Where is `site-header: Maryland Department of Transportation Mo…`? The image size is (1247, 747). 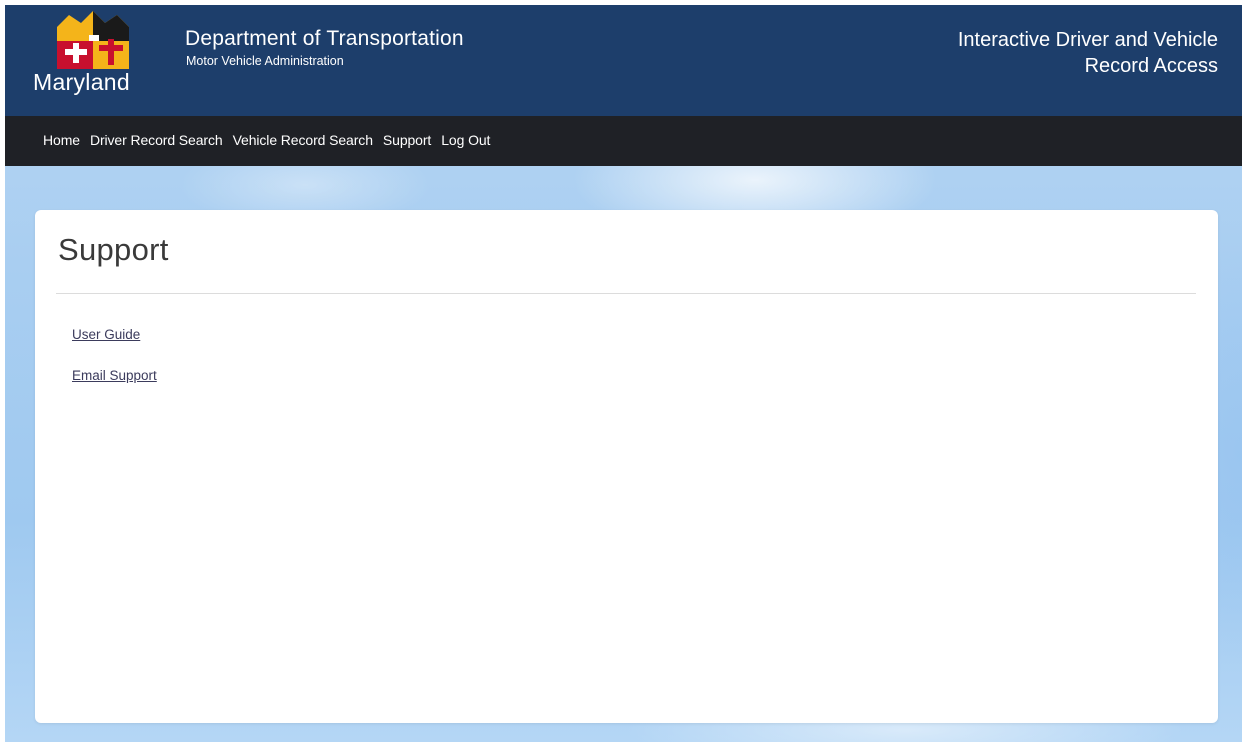 site-header: Maryland Department of Transportation Mo… is located at coordinates (623, 60).